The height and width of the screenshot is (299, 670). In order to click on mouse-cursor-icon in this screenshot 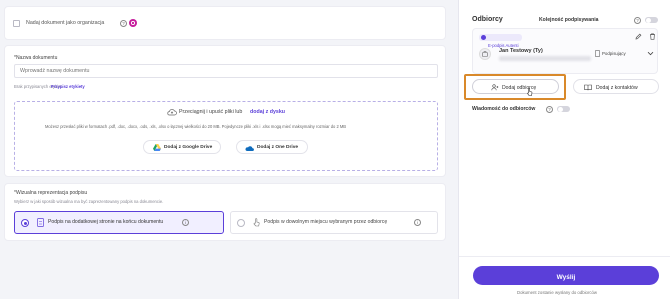, I will do `click(530, 92)`.